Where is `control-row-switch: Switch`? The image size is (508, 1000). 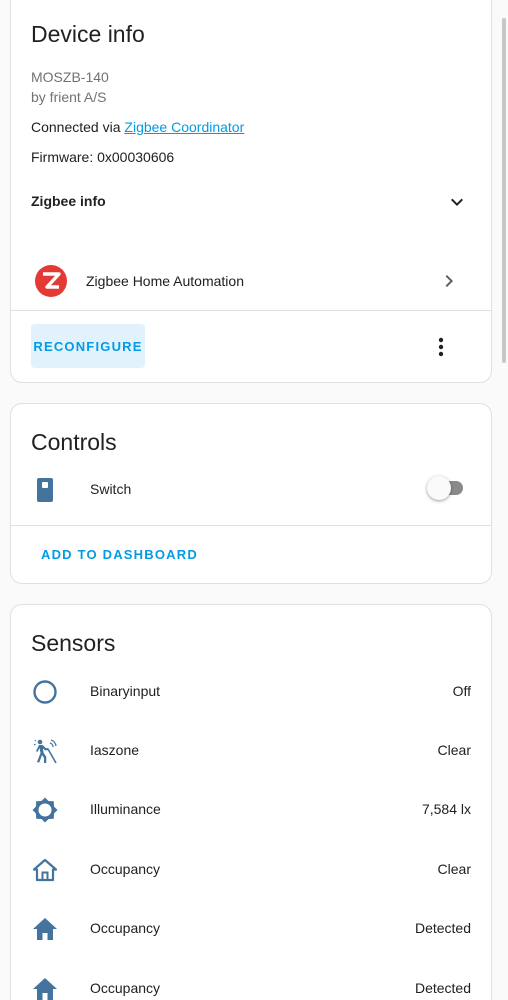
control-row-switch: Switch is located at coordinates (251, 490).